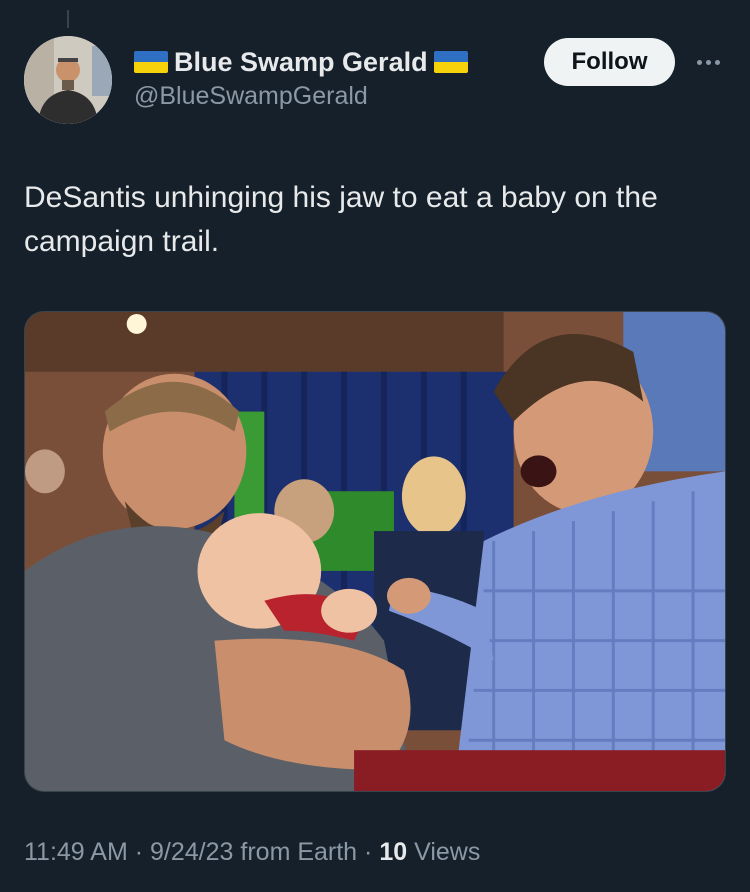  Describe the element at coordinates (191, 852) in the screenshot. I see `tweet-date: 9/24/23` at that location.